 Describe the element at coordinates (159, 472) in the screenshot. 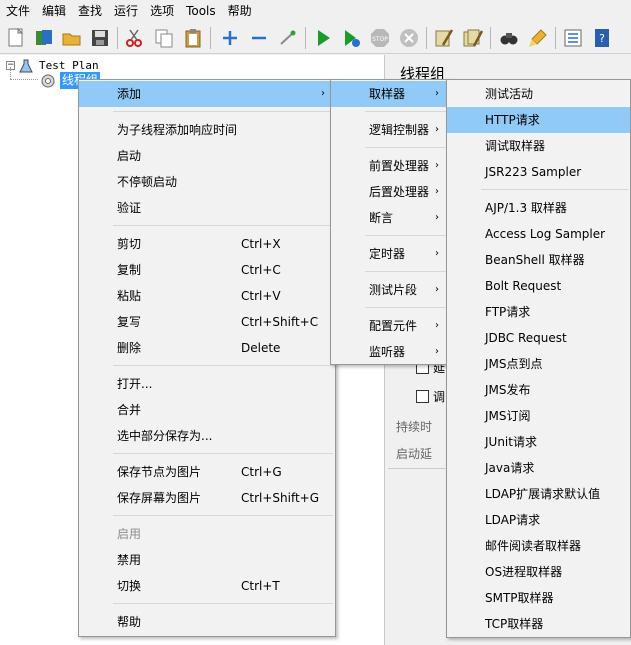

I see `menu-item-label: 保存节点为图片` at that location.